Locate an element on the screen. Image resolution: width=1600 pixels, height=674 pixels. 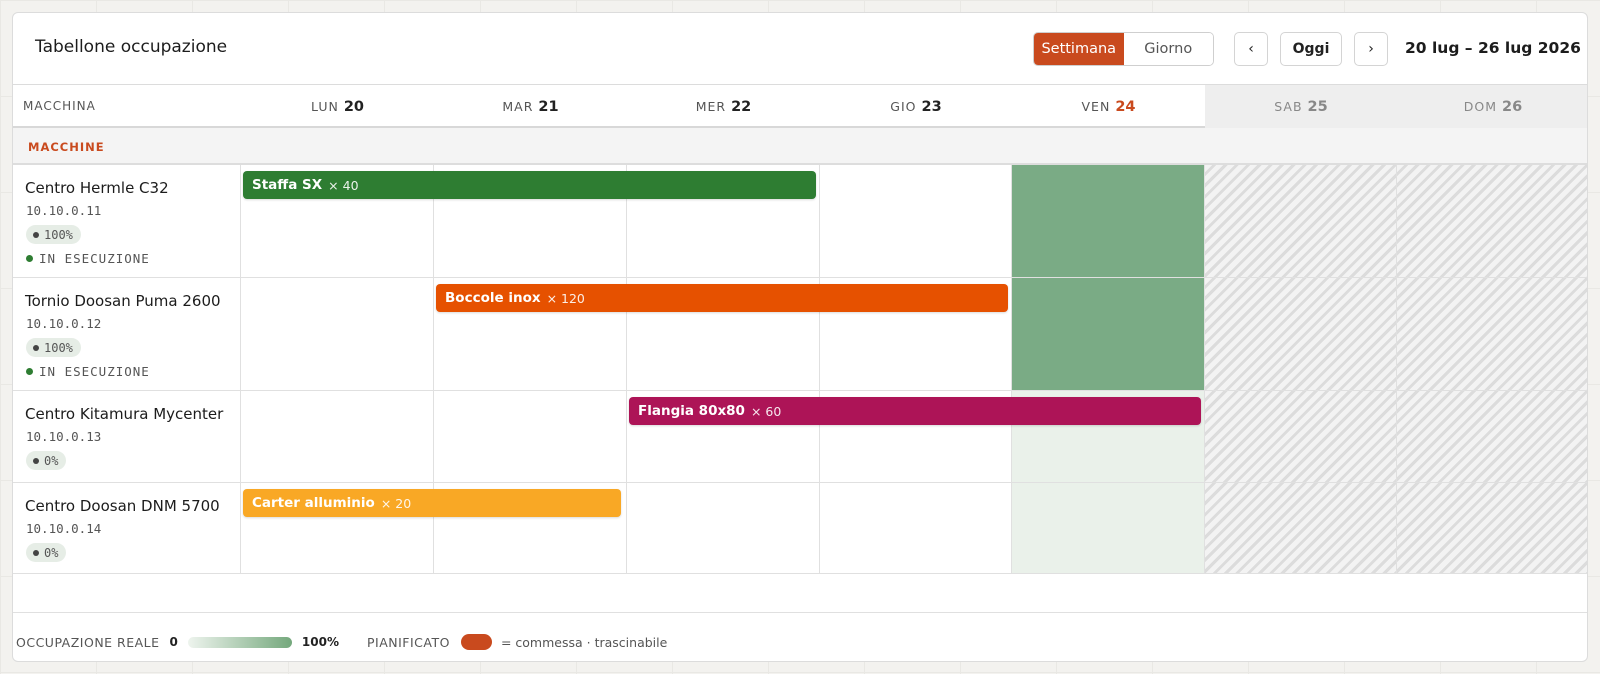
day-name: MAR is located at coordinates (518, 106).